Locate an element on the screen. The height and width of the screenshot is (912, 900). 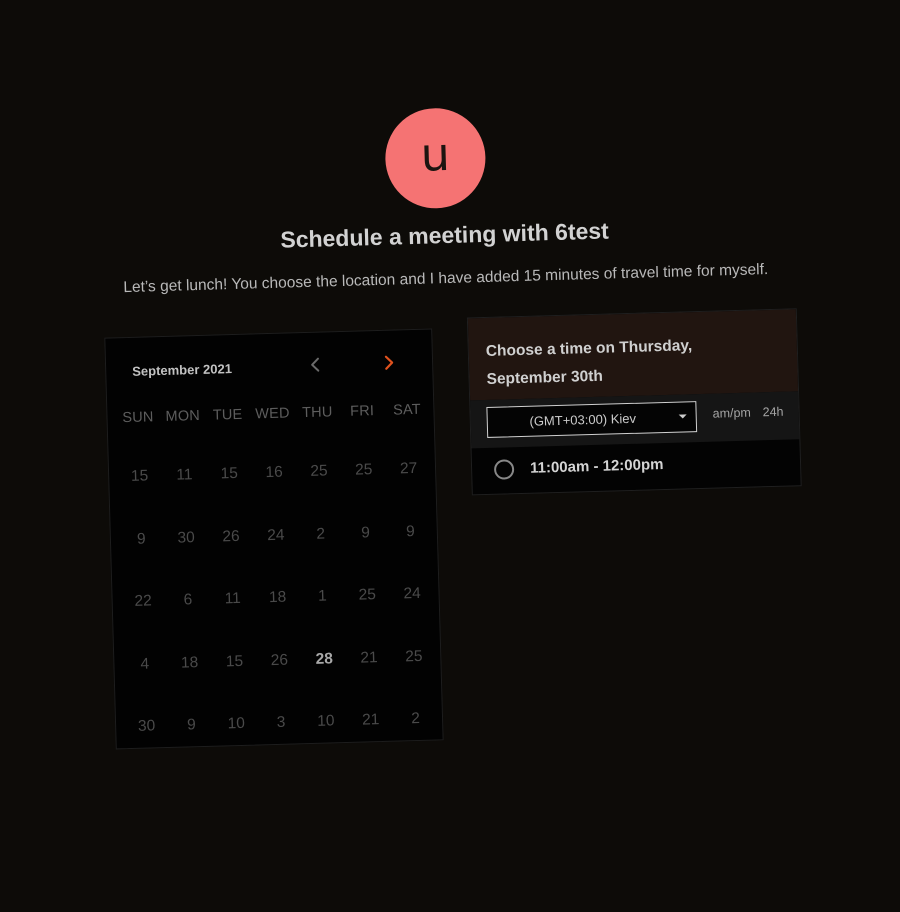
calendar-next-button is located at coordinates (388, 362).